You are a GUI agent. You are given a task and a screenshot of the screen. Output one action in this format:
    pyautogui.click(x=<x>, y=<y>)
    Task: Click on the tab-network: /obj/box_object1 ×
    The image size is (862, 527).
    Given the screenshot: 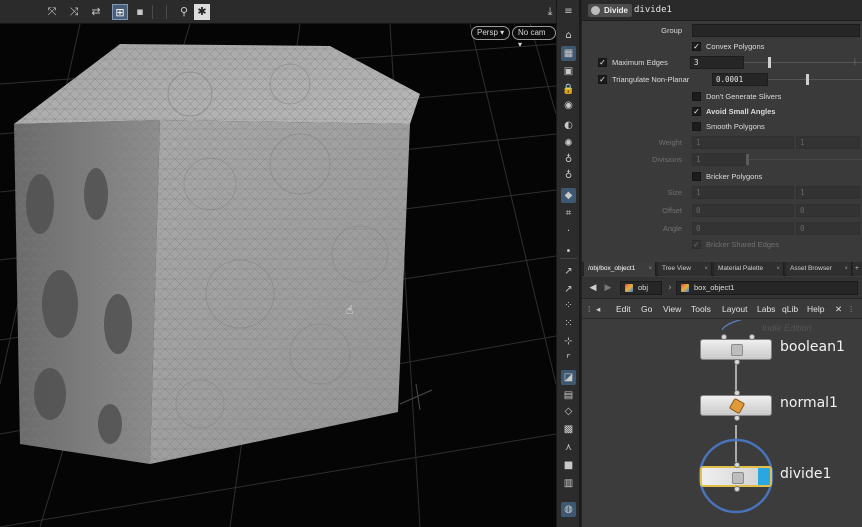 What is the action you would take?
    pyautogui.click(x=620, y=269)
    